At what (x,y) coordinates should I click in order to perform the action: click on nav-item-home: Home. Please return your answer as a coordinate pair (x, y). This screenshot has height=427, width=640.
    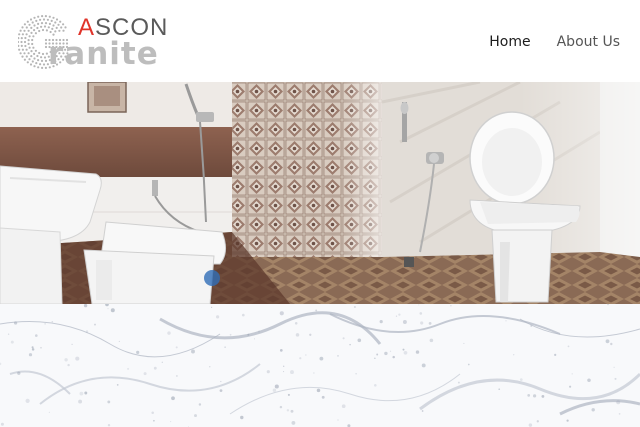
    Looking at the image, I should click on (509, 42).